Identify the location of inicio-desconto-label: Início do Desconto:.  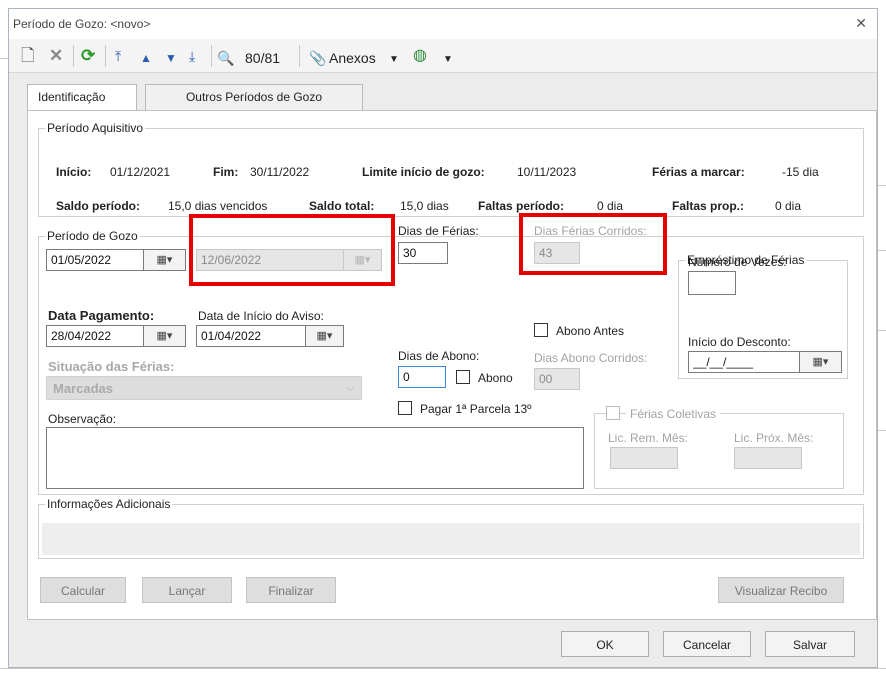
(739, 342).